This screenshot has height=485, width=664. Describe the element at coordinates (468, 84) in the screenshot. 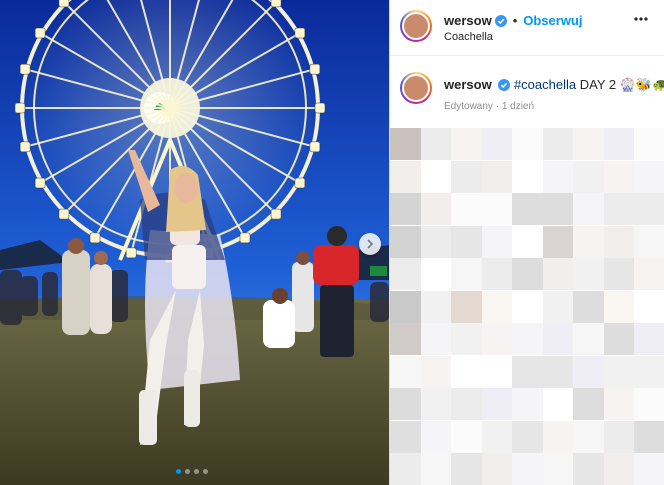

I see `caption-username: wersow` at that location.